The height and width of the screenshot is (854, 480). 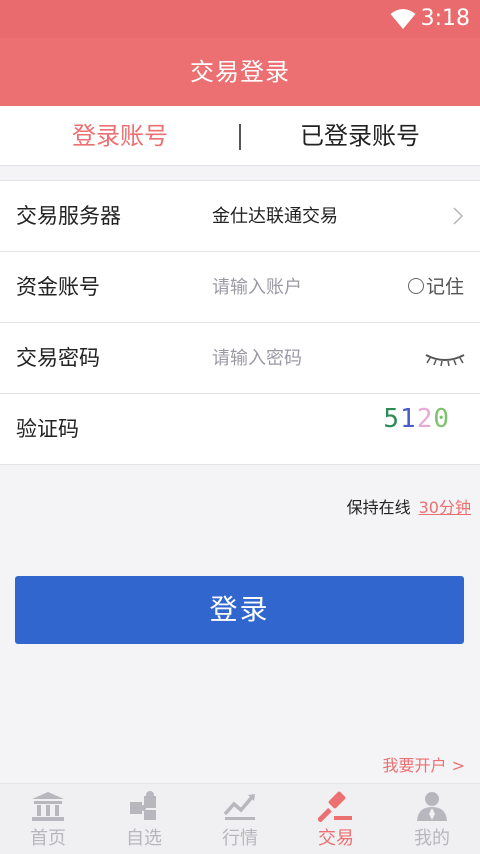 What do you see at coordinates (257, 287) in the screenshot?
I see `account-input: 请输入账户` at bounding box center [257, 287].